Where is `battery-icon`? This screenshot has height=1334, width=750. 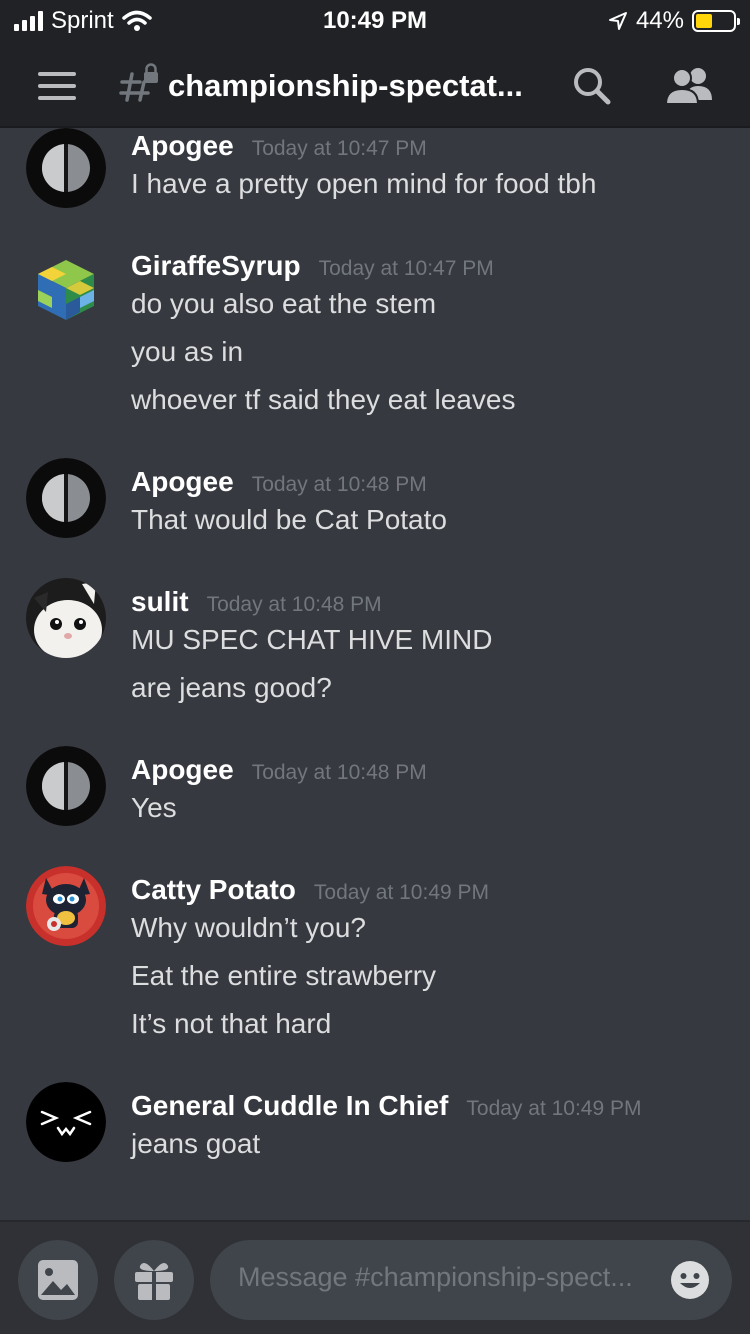
battery-icon is located at coordinates (716, 21).